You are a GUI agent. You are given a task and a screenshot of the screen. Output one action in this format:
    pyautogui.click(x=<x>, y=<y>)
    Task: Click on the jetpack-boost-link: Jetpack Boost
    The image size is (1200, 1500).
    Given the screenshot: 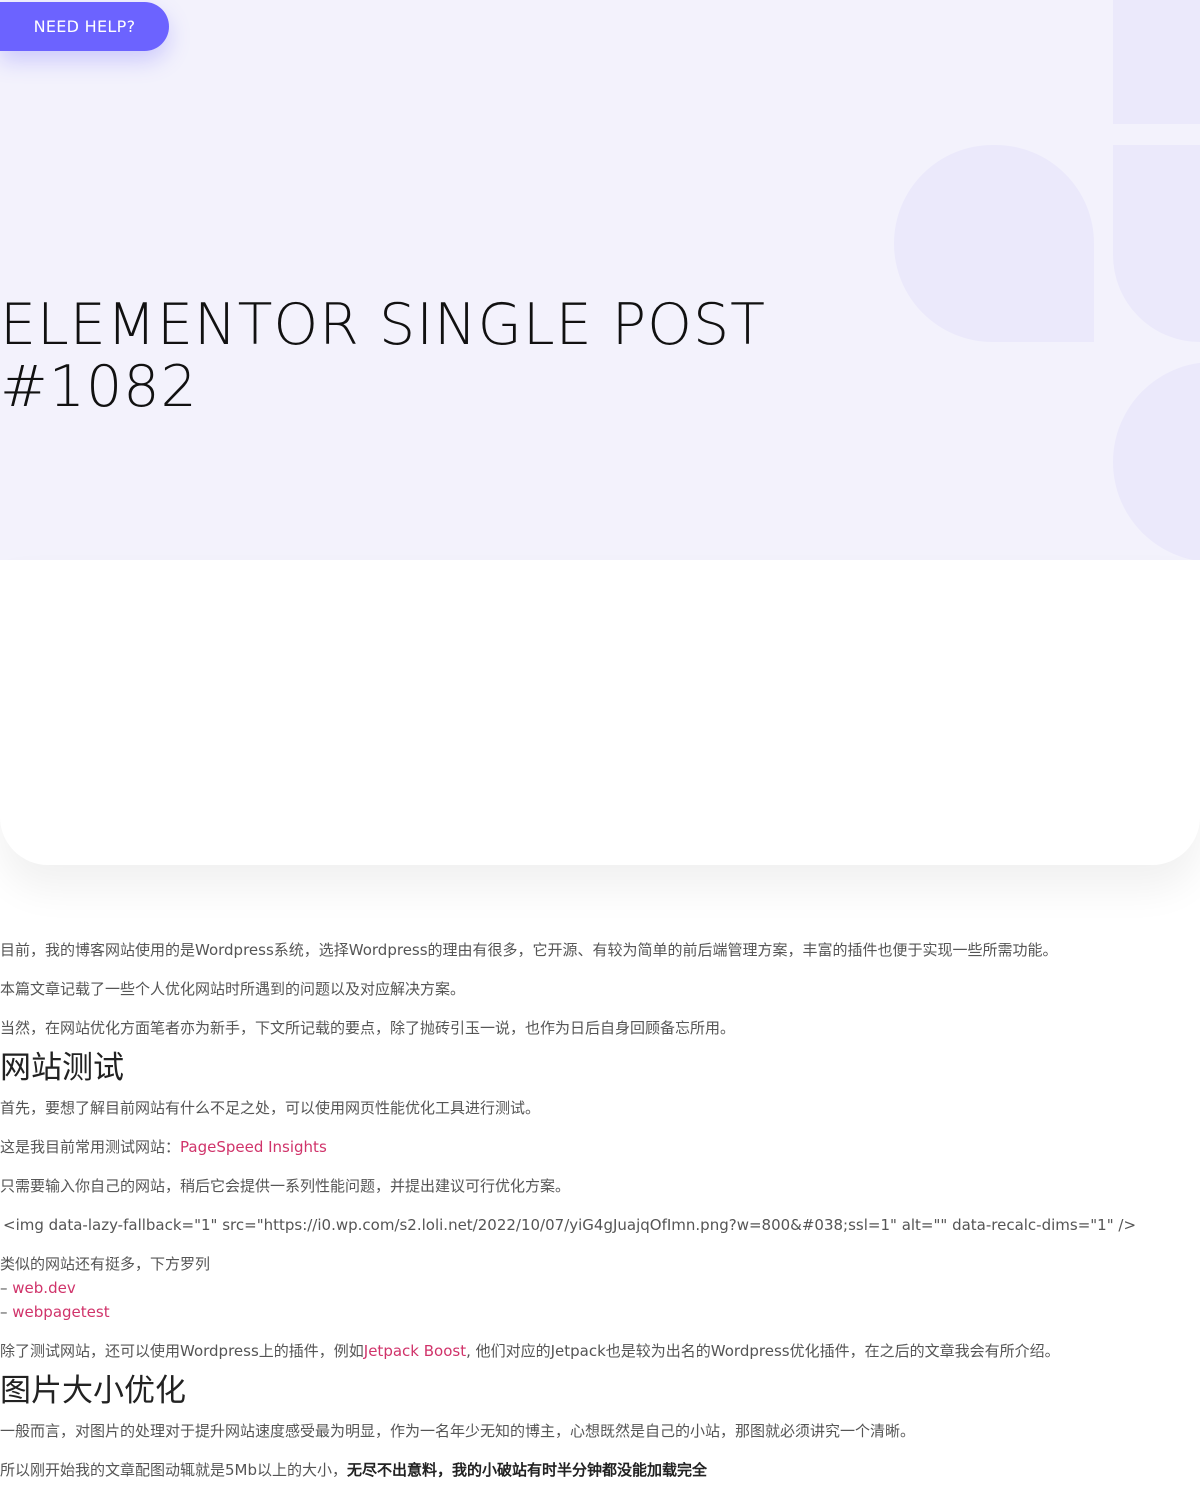 What is the action you would take?
    pyautogui.click(x=415, y=1351)
    